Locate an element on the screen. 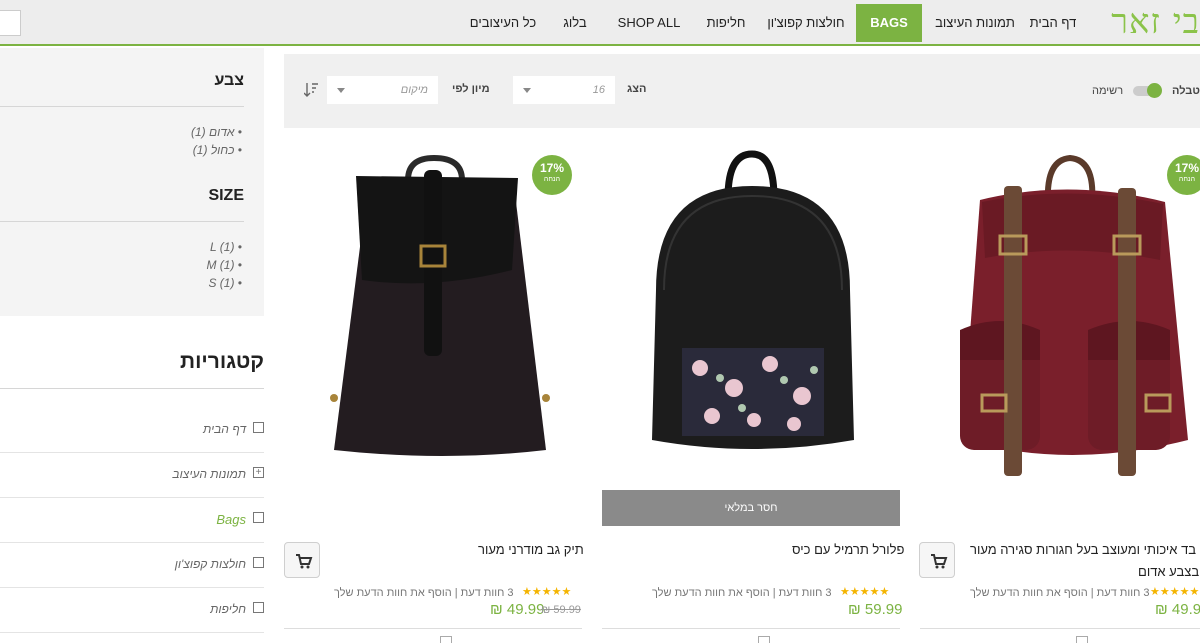 This screenshot has width=1200, height=643. red-backpack-illustration is located at coordinates (1074, 315).